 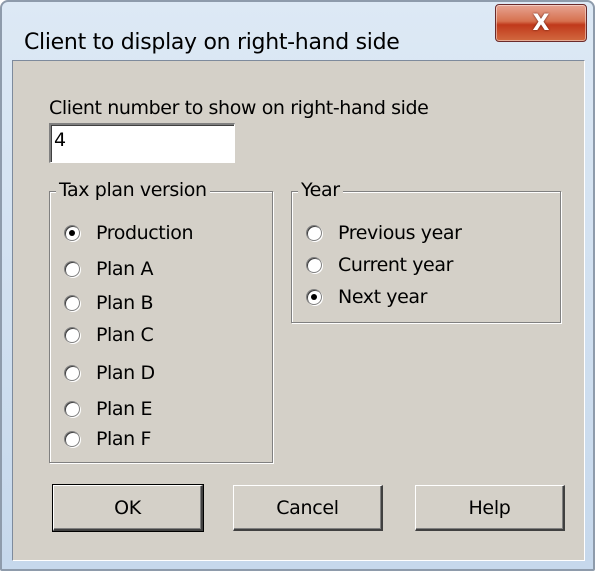 I want to click on radio-label: Next year, so click(x=383, y=297).